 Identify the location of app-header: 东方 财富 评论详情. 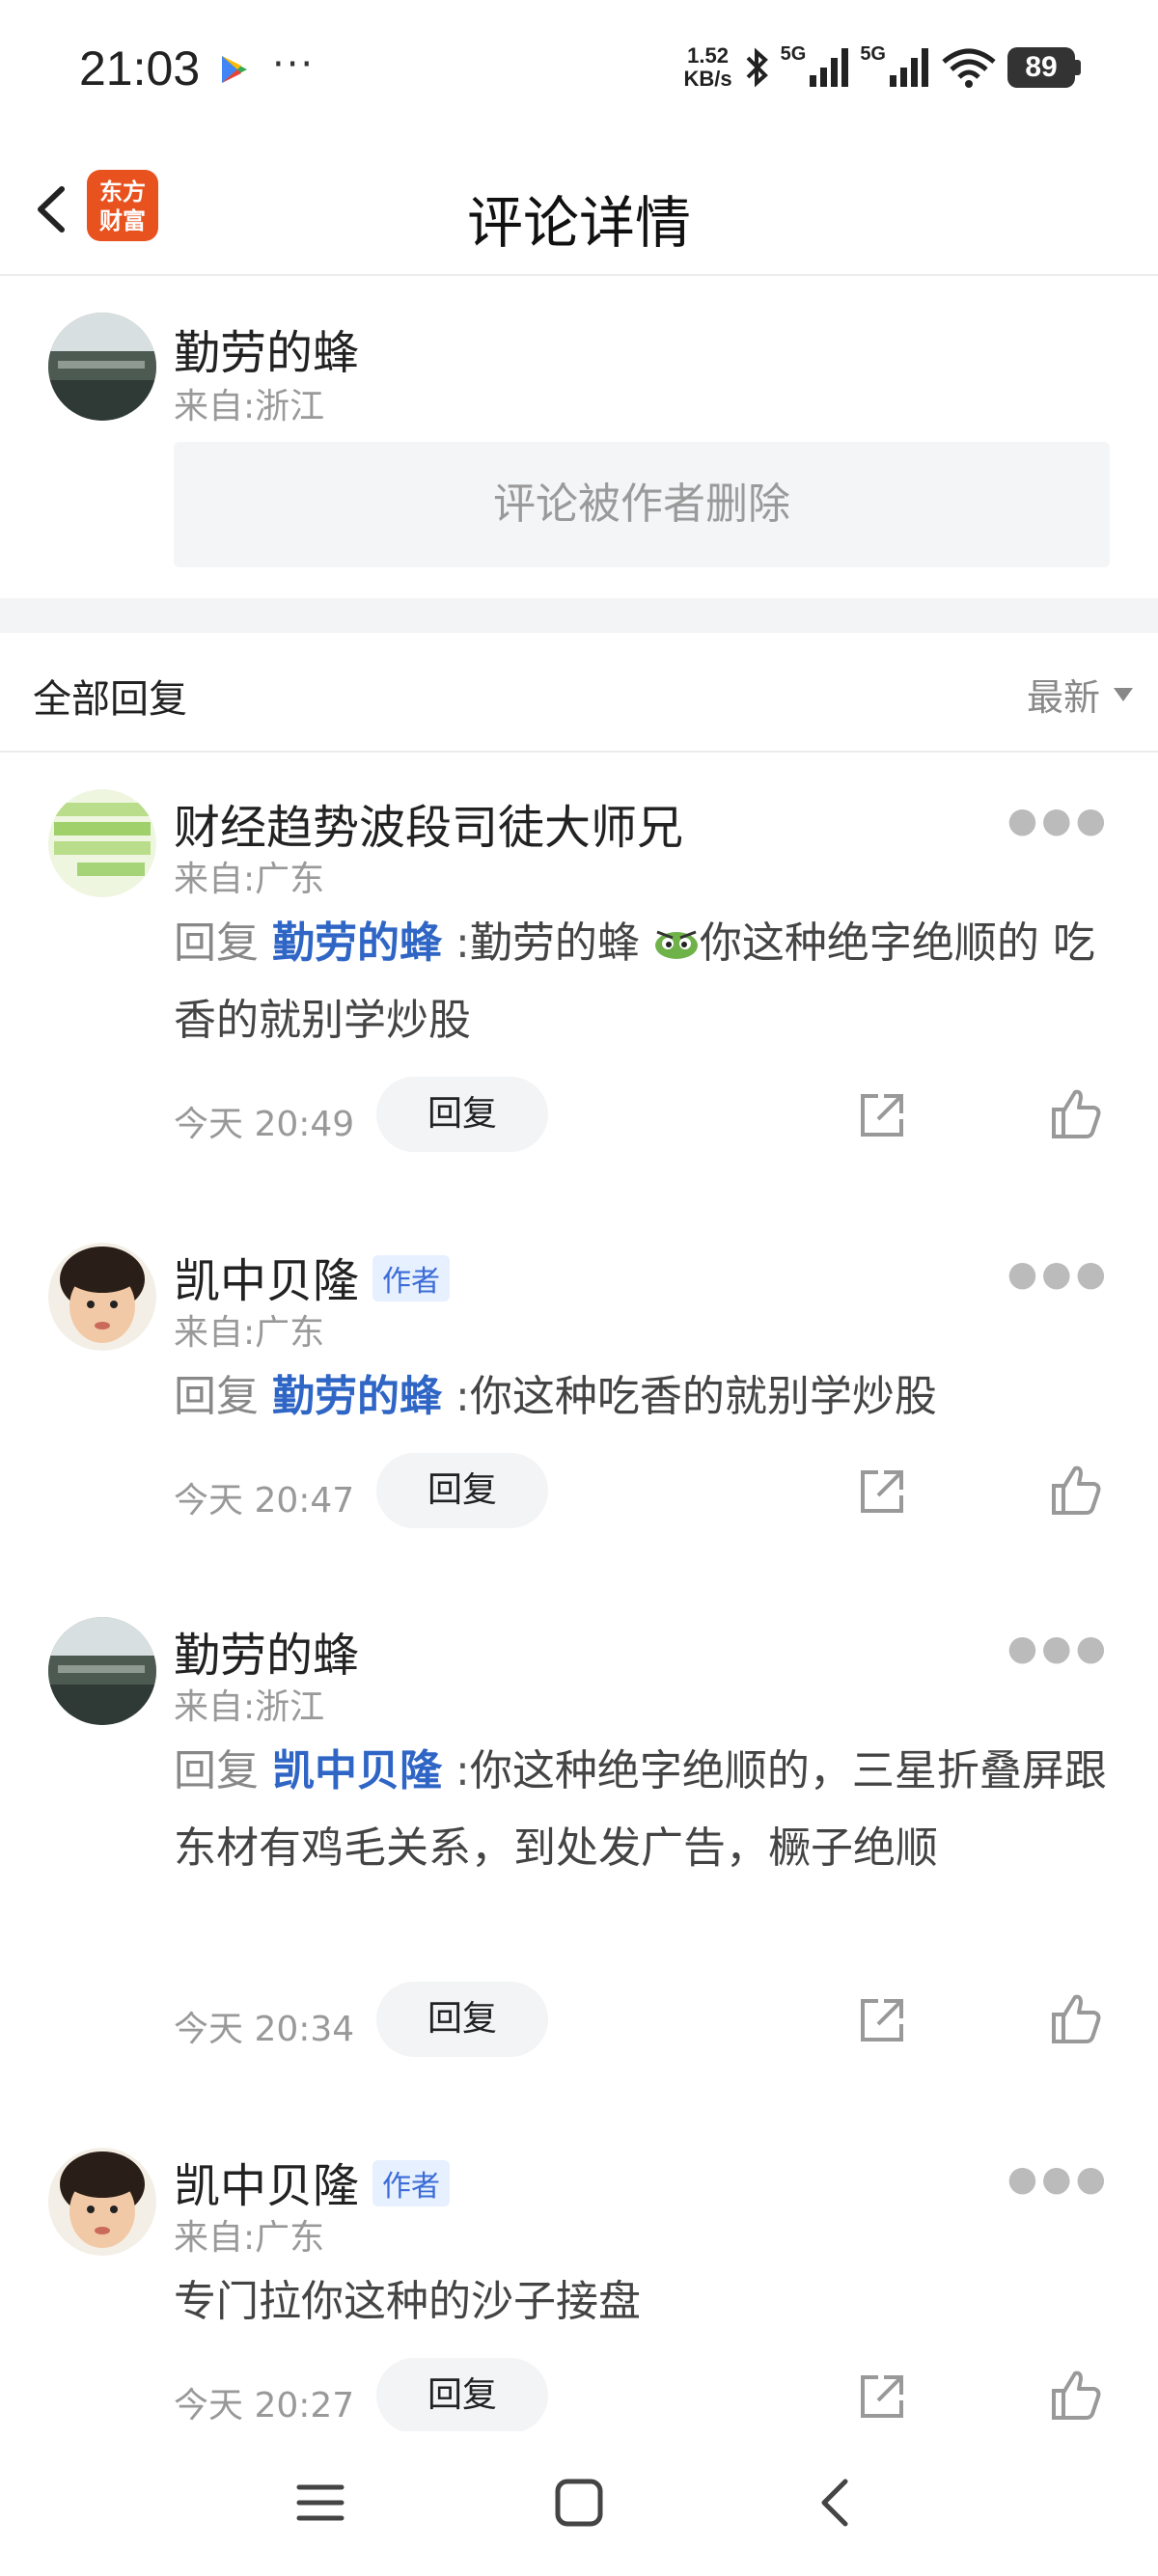
(579, 210).